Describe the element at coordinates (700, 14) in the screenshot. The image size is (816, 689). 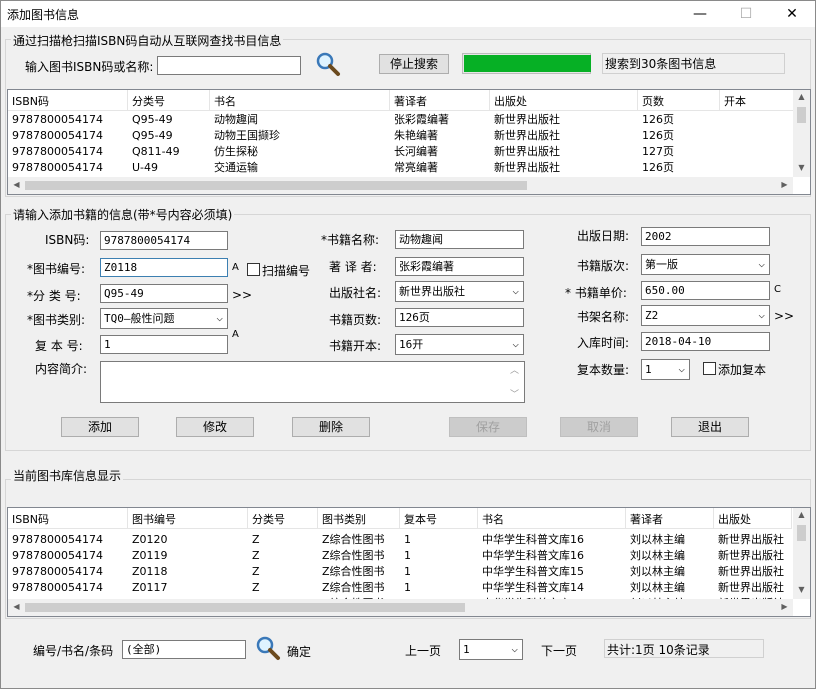
I see `minimize-button: —` at that location.